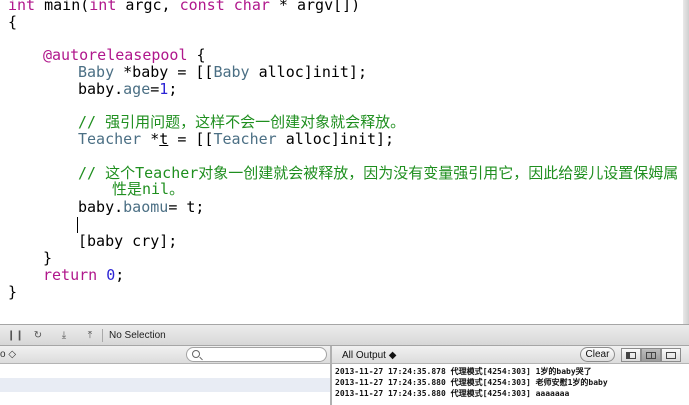 The width and height of the screenshot is (689, 405). Describe the element at coordinates (13, 292) in the screenshot. I see `code-line-close-main: }` at that location.